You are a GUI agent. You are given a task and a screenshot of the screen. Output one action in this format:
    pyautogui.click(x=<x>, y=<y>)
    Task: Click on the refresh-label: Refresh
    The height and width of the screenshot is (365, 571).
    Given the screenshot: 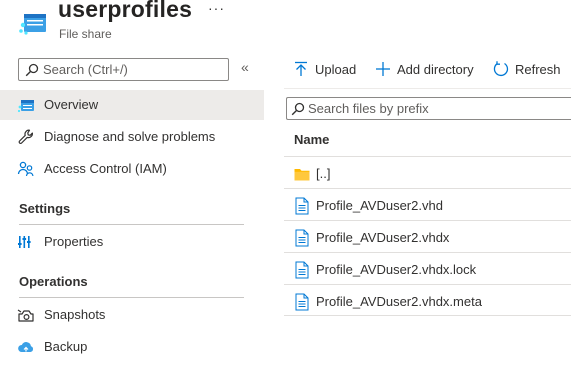 What is the action you would take?
    pyautogui.click(x=538, y=69)
    